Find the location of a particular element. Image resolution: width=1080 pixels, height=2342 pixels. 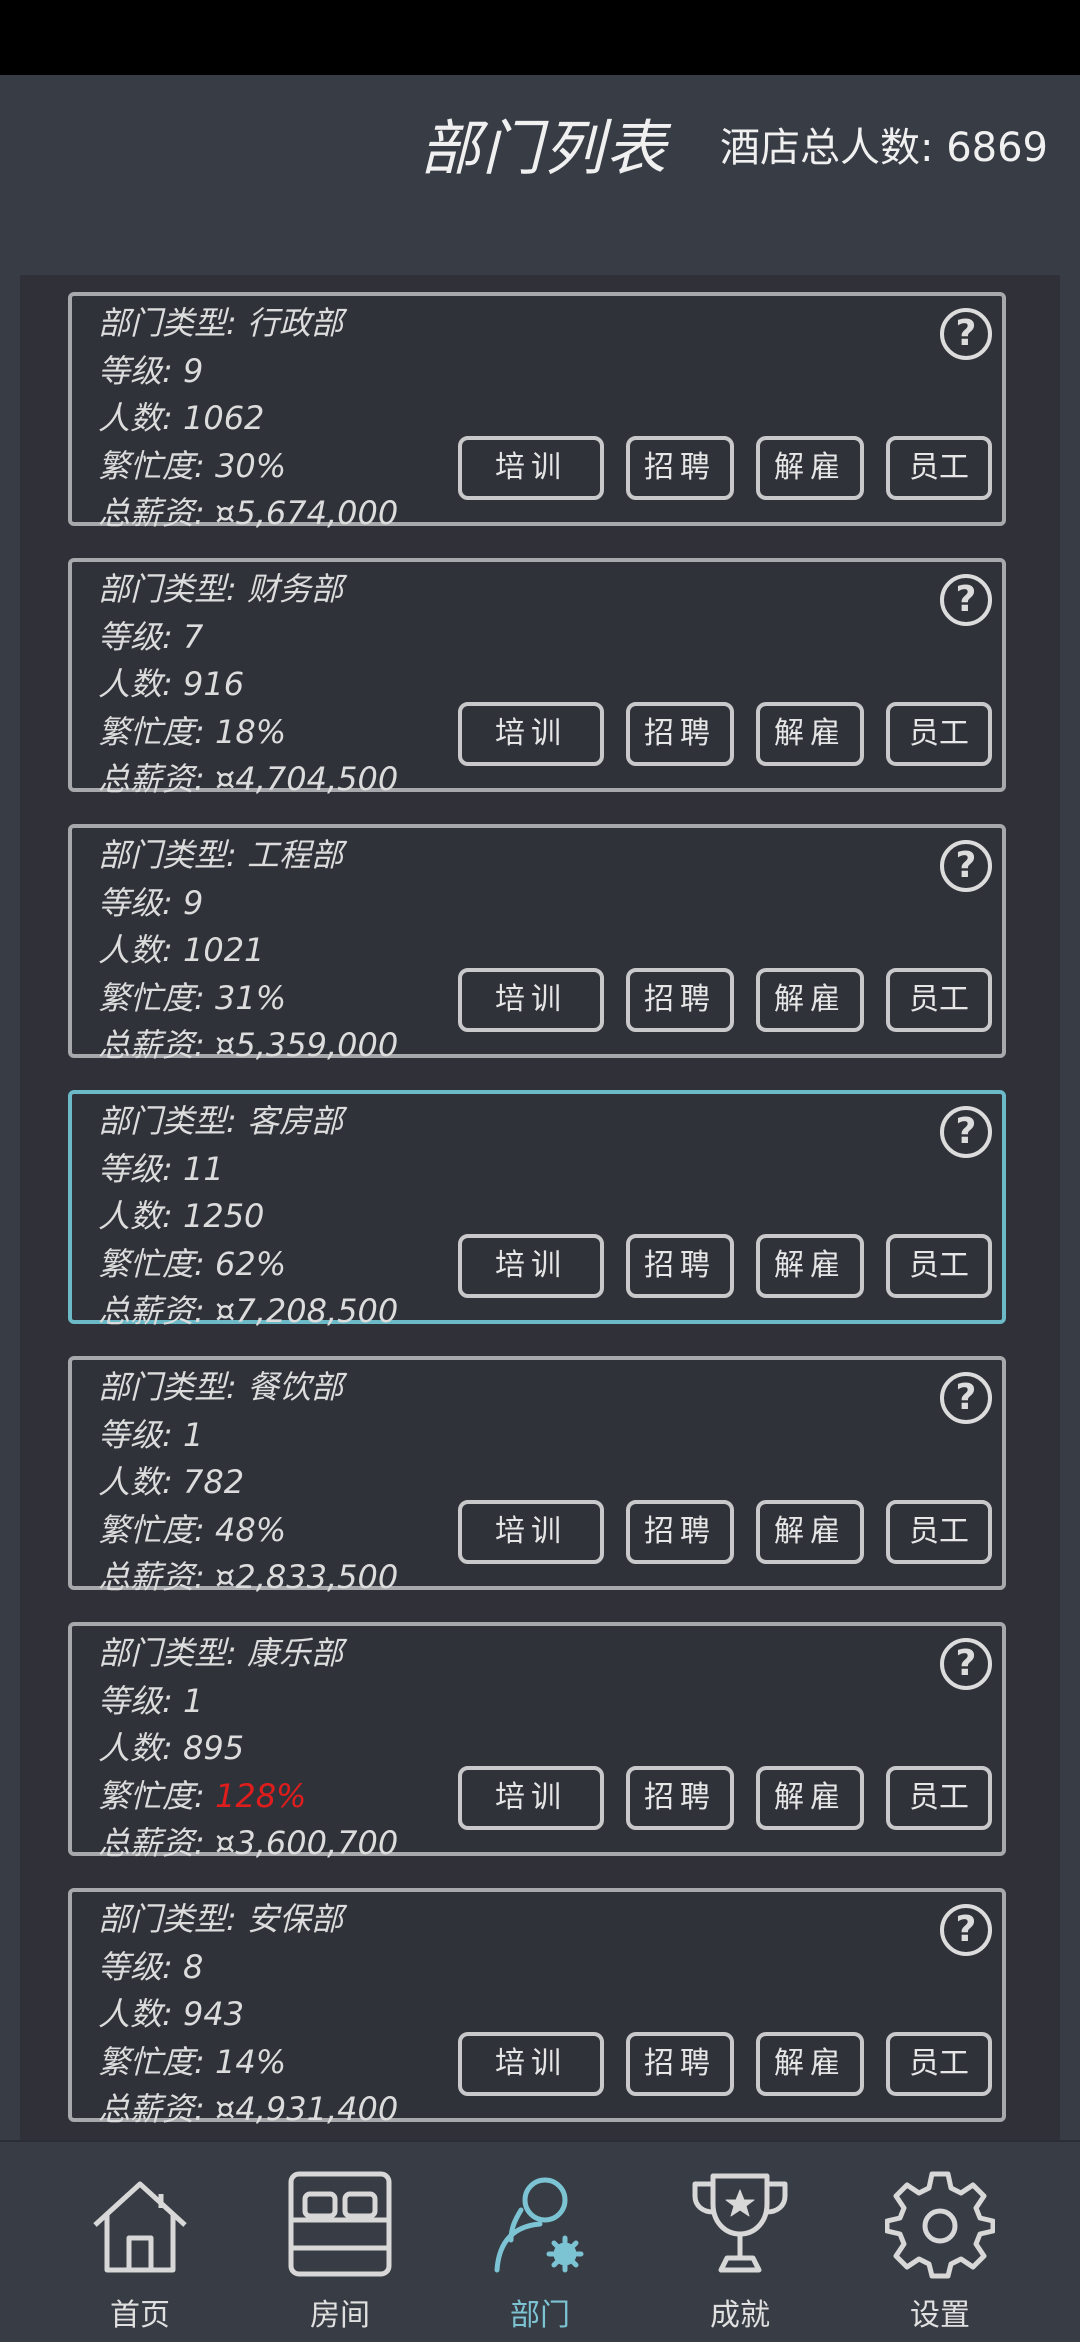

status-bar is located at coordinates (540, 37).